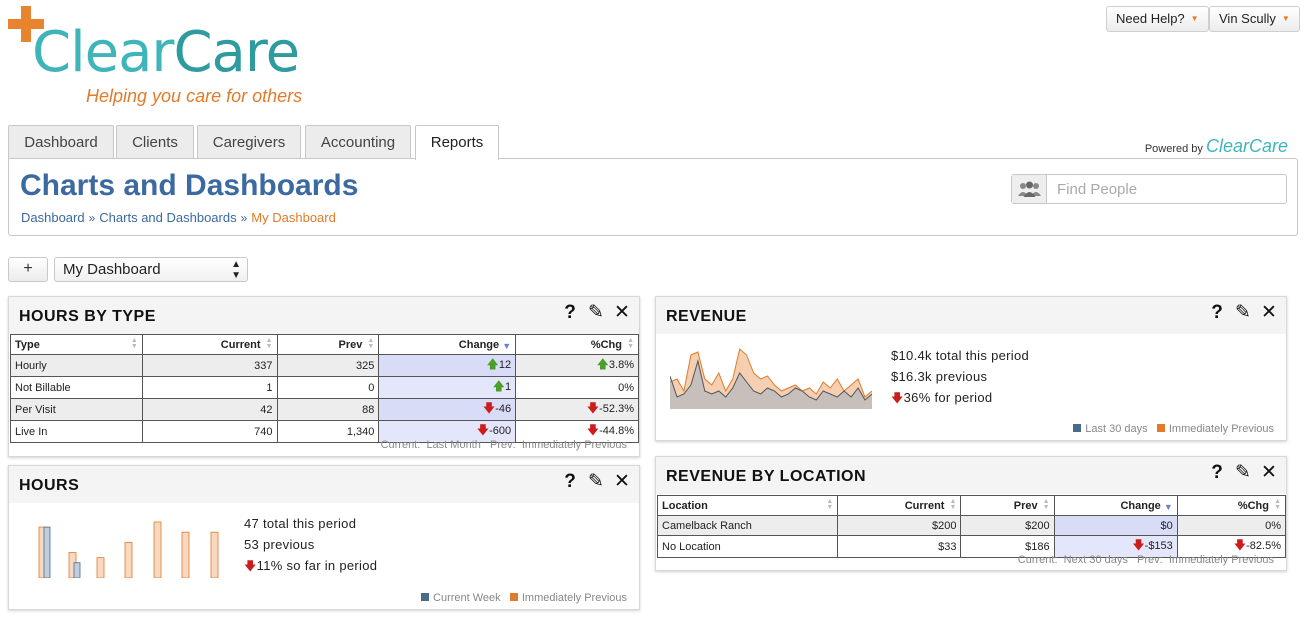 This screenshot has height=619, width=1306. I want to click on widget-header: HOURS ? ✎ ✕, so click(324, 484).